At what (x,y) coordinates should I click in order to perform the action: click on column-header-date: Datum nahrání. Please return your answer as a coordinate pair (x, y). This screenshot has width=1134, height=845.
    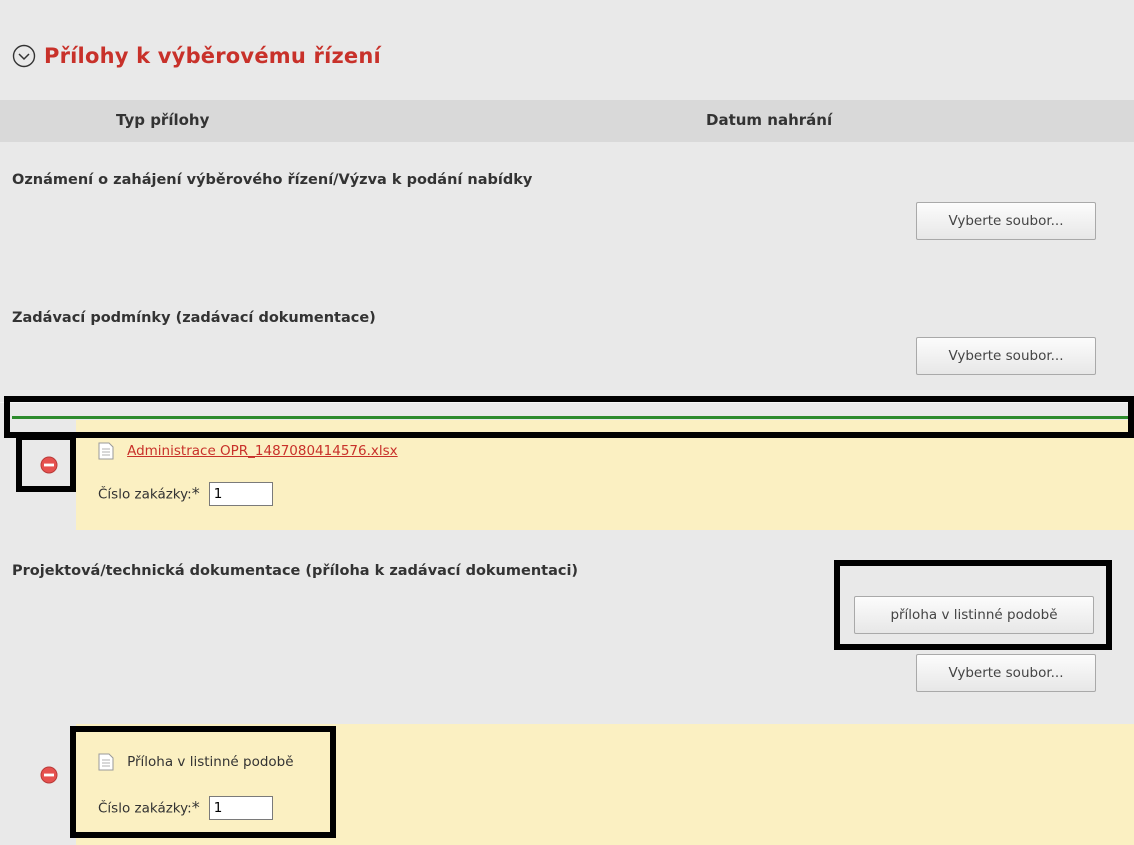
    Looking at the image, I should click on (769, 120).